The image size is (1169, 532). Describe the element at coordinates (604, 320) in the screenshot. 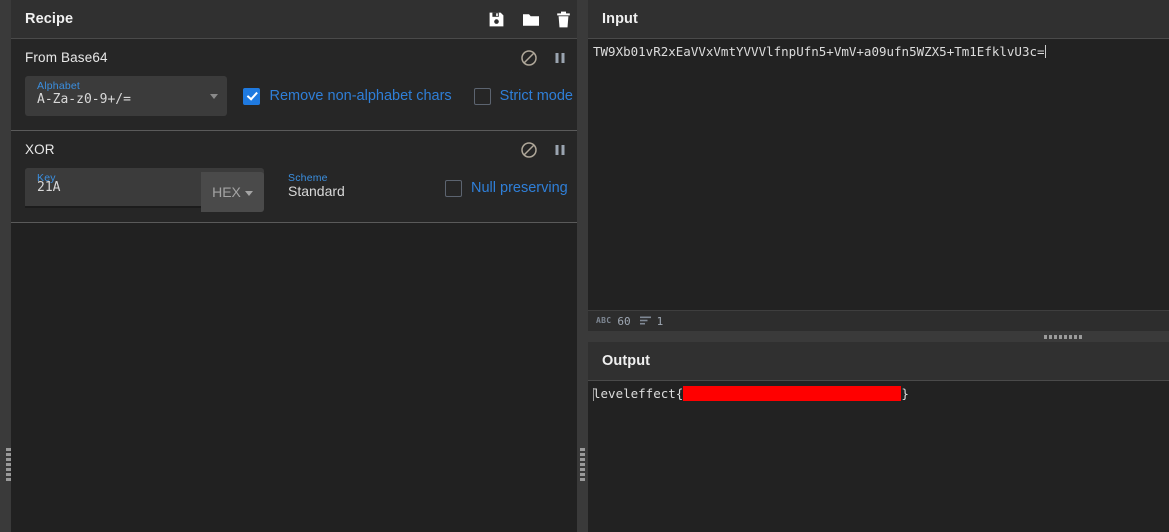

I see `abc-icon: ABC` at that location.